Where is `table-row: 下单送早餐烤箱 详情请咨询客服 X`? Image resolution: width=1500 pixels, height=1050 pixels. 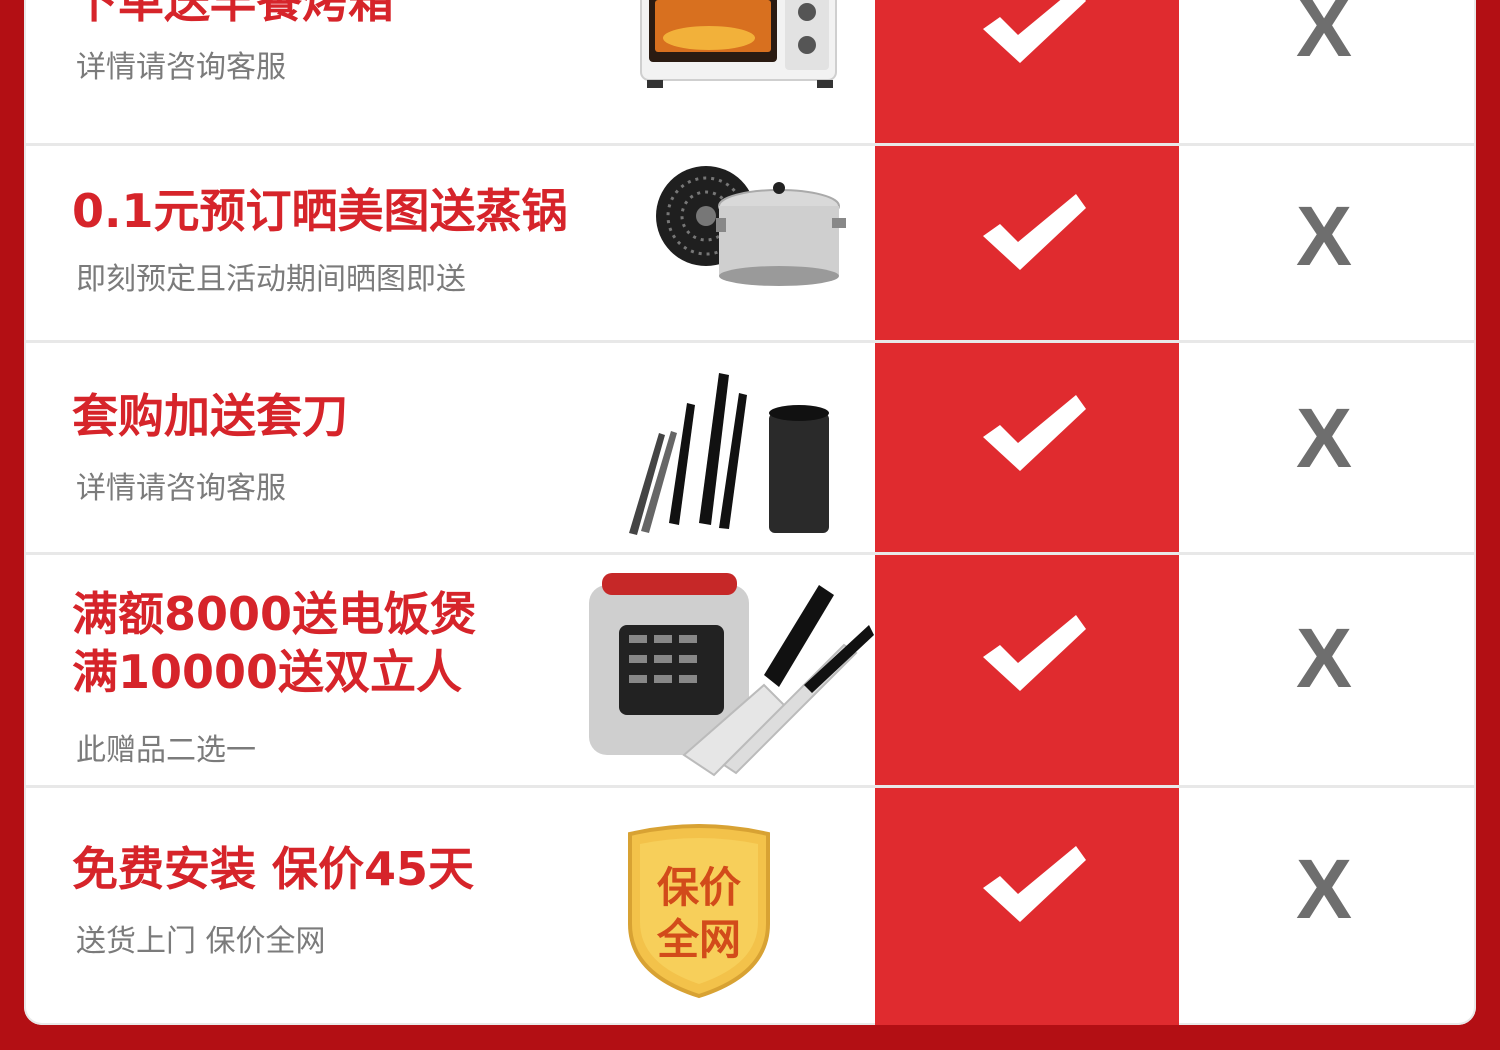 table-row: 下单送早餐烤箱 详情请咨询客服 X is located at coordinates (750, 73).